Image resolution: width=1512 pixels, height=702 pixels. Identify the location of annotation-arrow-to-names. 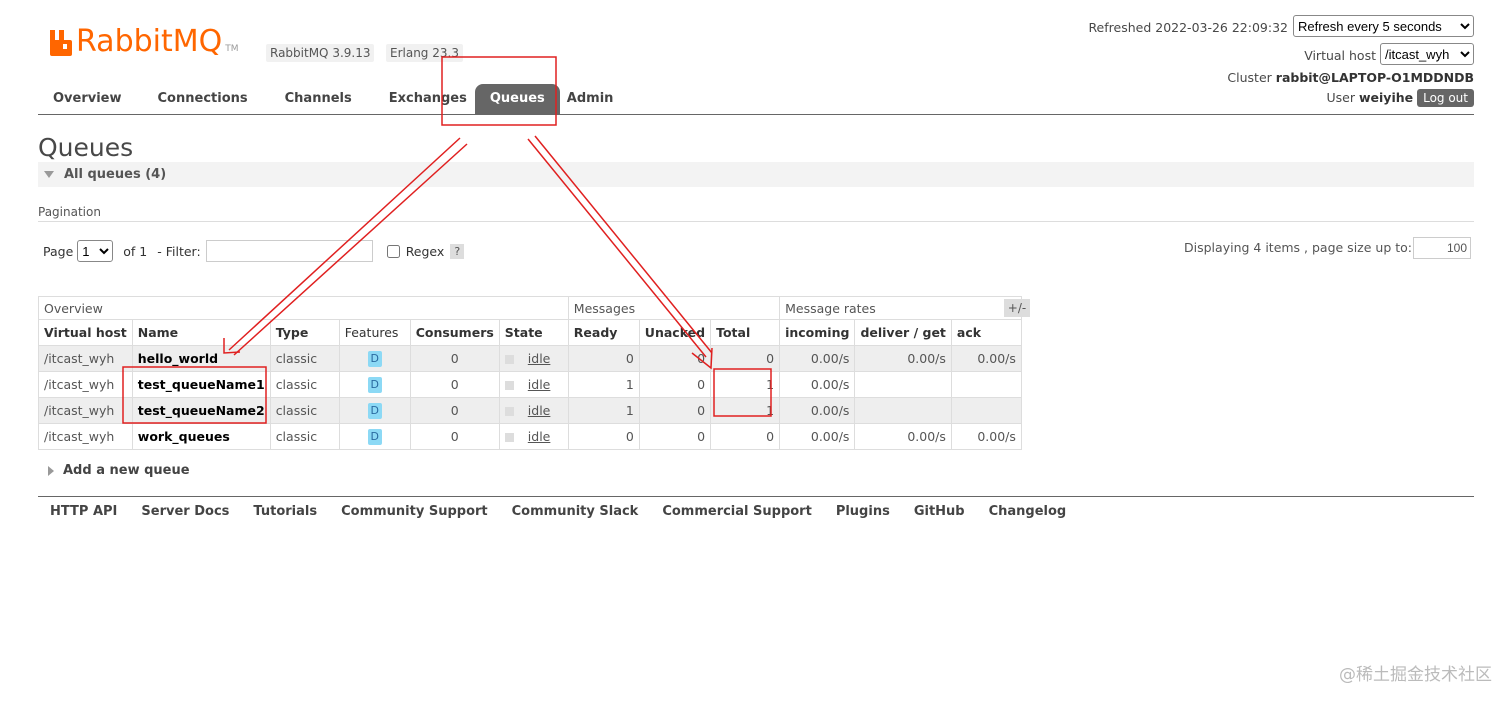
(345, 246).